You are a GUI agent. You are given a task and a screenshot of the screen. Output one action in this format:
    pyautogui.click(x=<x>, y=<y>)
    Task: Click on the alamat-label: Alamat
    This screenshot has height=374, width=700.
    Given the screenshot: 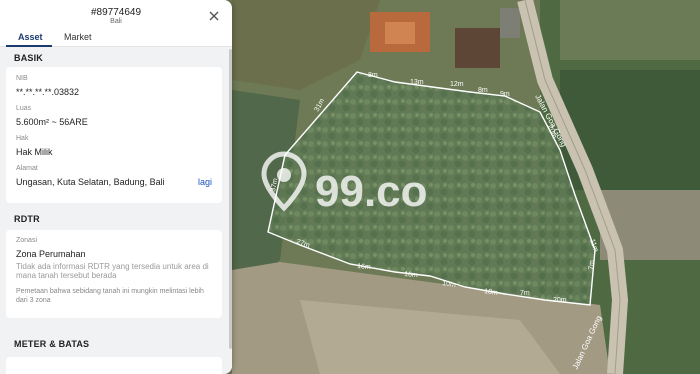 What is the action you would take?
    pyautogui.click(x=27, y=168)
    